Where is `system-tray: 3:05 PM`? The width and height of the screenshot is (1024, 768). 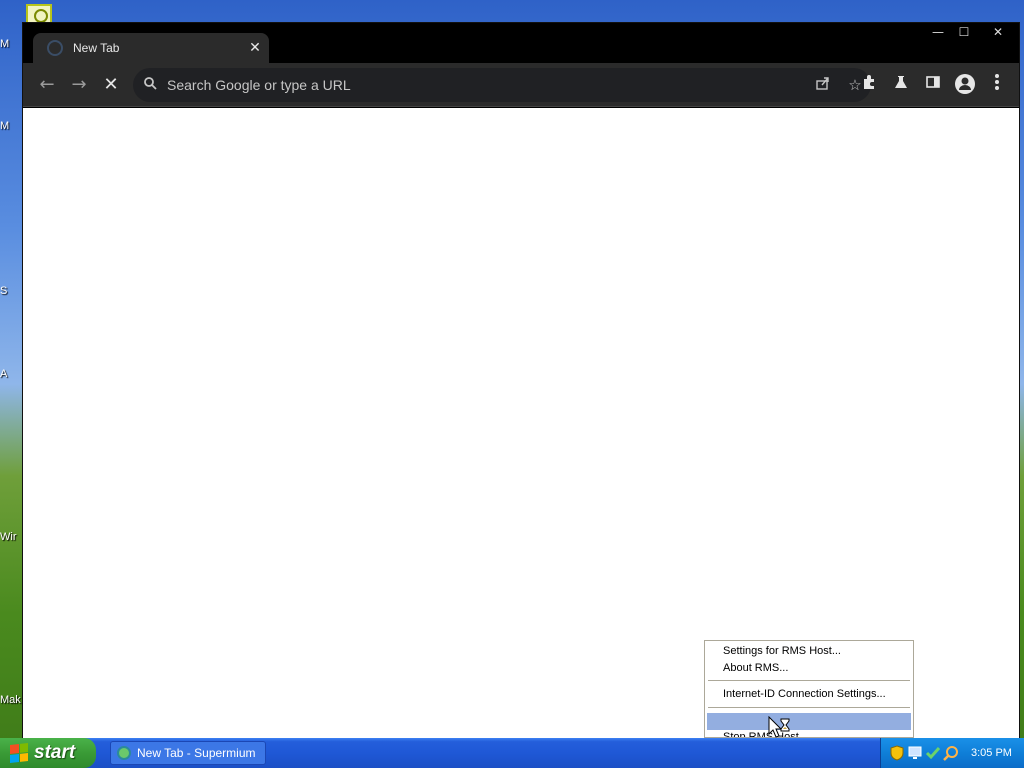 system-tray: 3:05 PM is located at coordinates (952, 753).